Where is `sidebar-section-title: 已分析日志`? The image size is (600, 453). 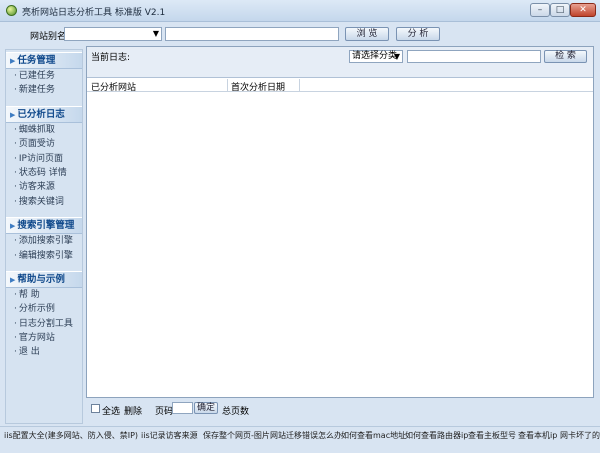 sidebar-section-title: 已分析日志 is located at coordinates (41, 114).